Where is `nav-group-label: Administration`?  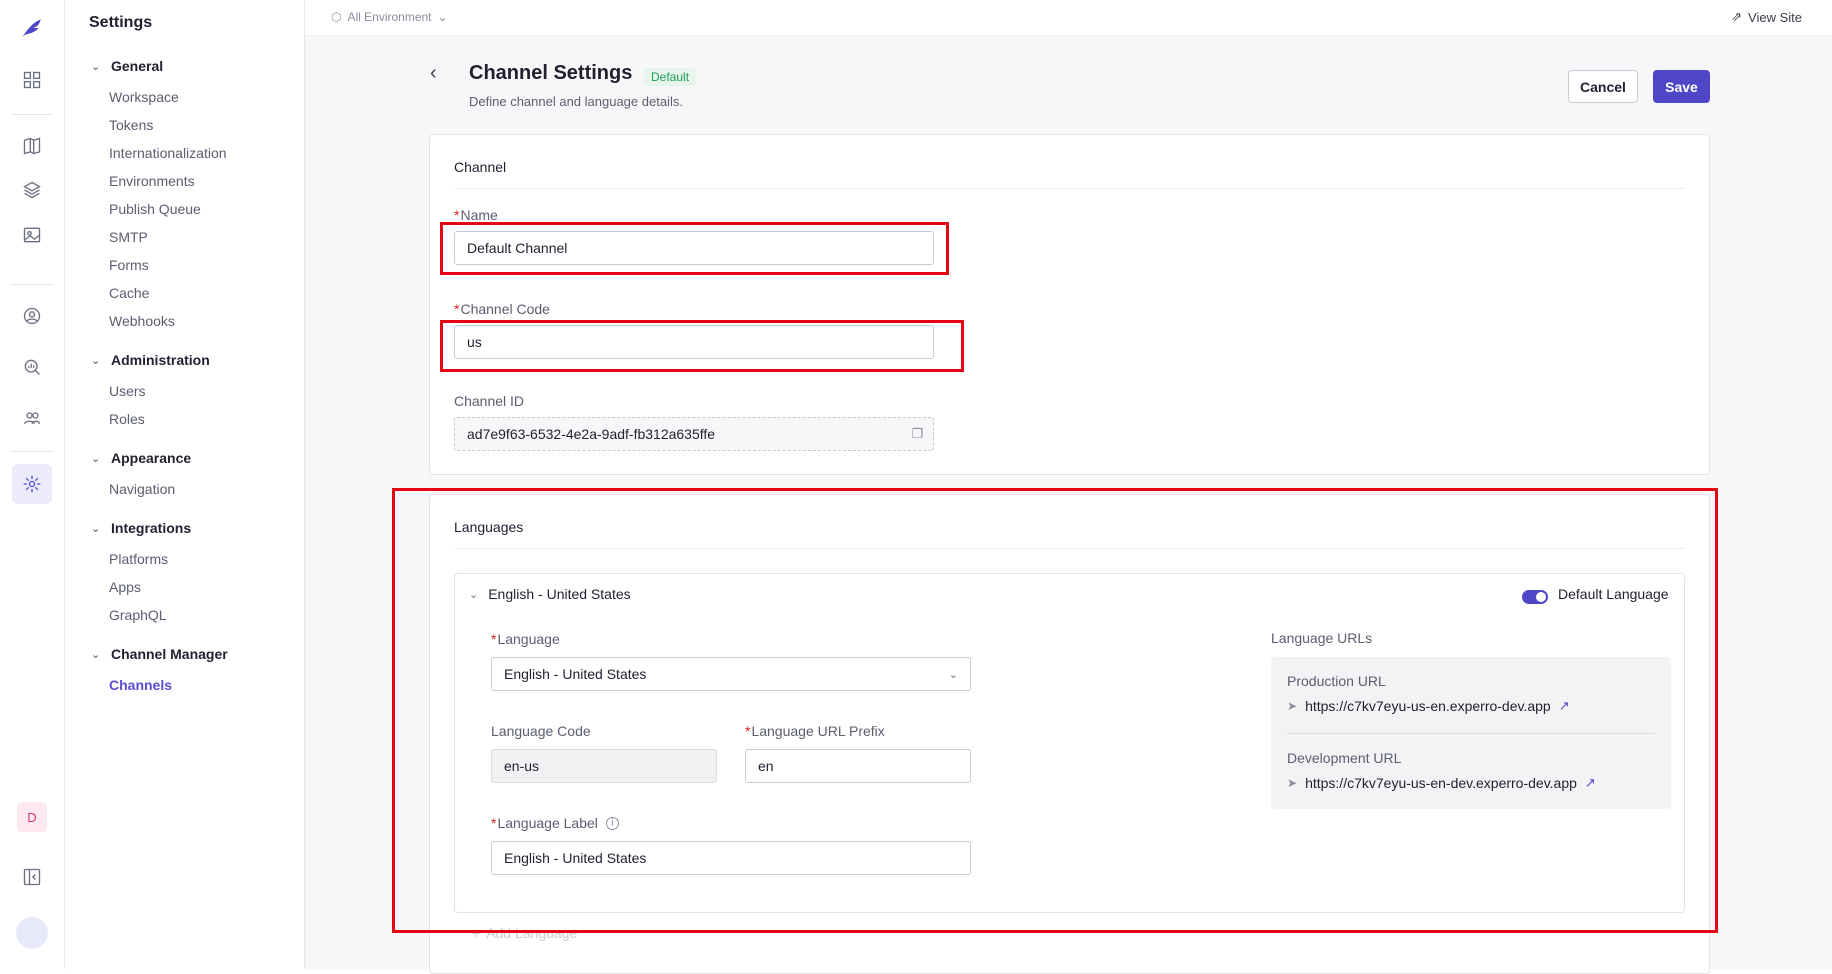
nav-group-label: Administration is located at coordinates (160, 360).